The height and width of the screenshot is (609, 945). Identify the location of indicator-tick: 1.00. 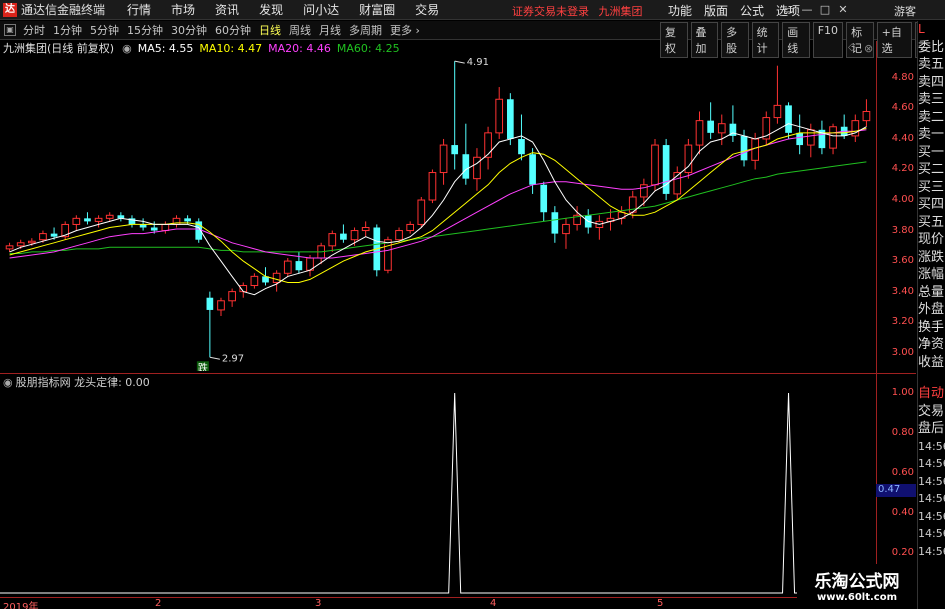
(902, 392).